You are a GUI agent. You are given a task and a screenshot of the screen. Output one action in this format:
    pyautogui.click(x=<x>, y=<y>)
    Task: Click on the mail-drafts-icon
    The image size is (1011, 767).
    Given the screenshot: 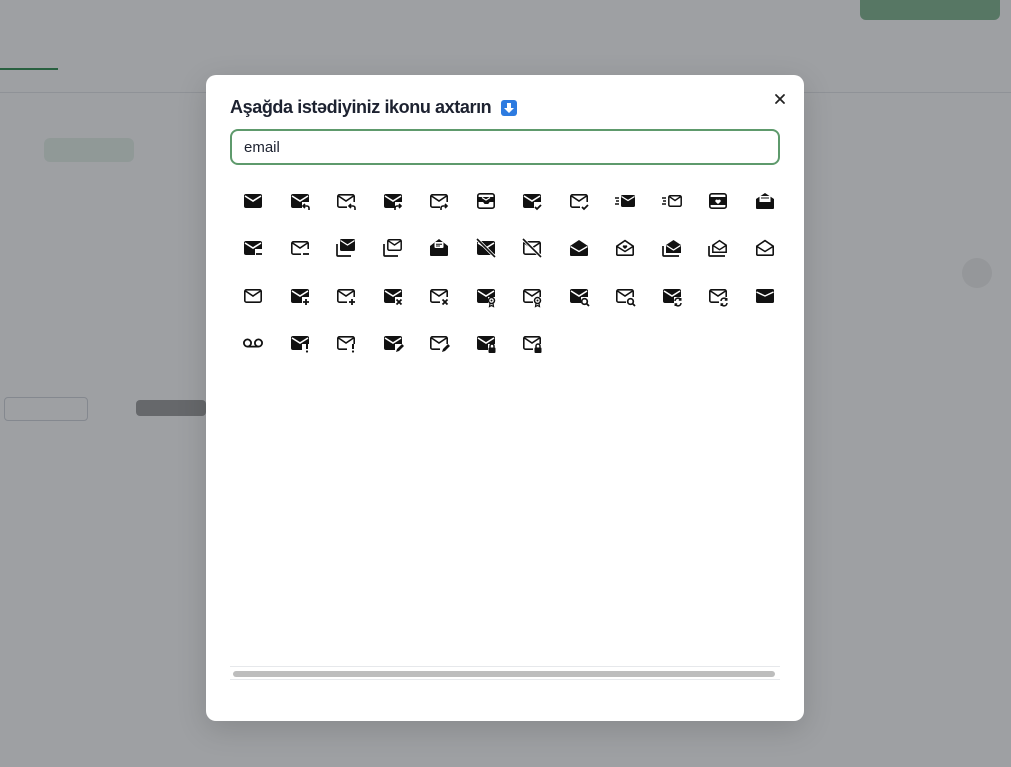 What is the action you would take?
    pyautogui.click(x=764, y=295)
    